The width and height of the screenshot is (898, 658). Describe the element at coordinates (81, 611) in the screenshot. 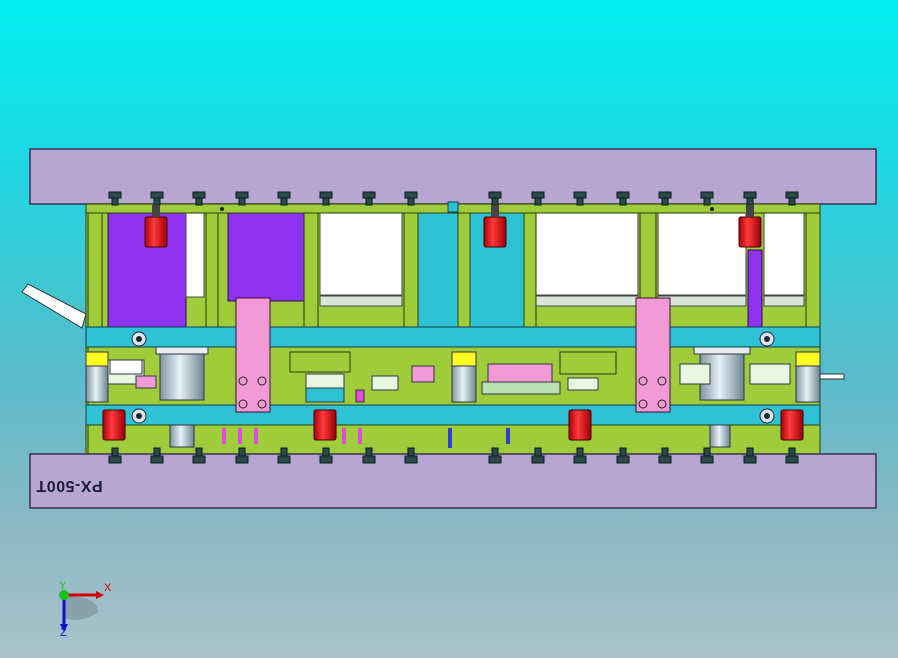

I see `axis-triad` at that location.